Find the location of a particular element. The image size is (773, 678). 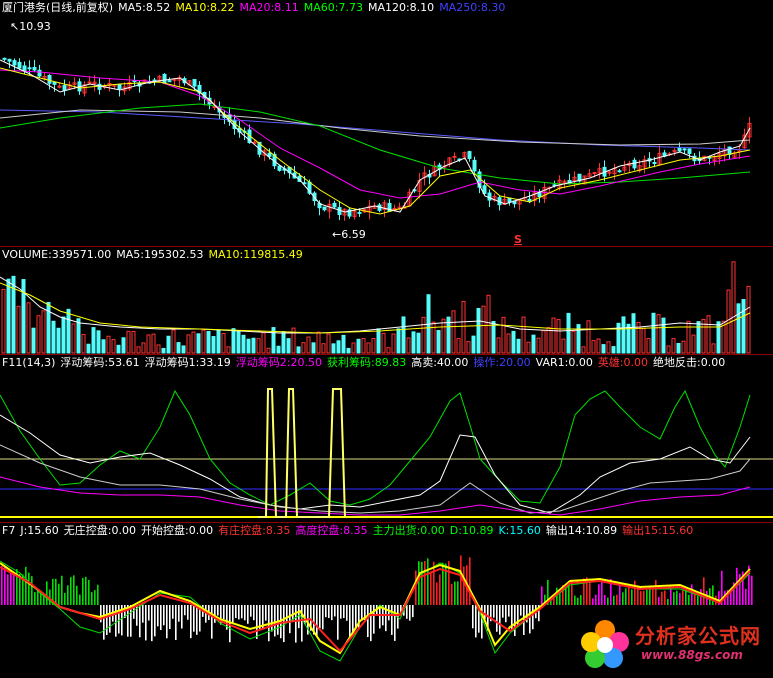

volume-label: VOLUME:339571.00 is located at coordinates (57, 254).